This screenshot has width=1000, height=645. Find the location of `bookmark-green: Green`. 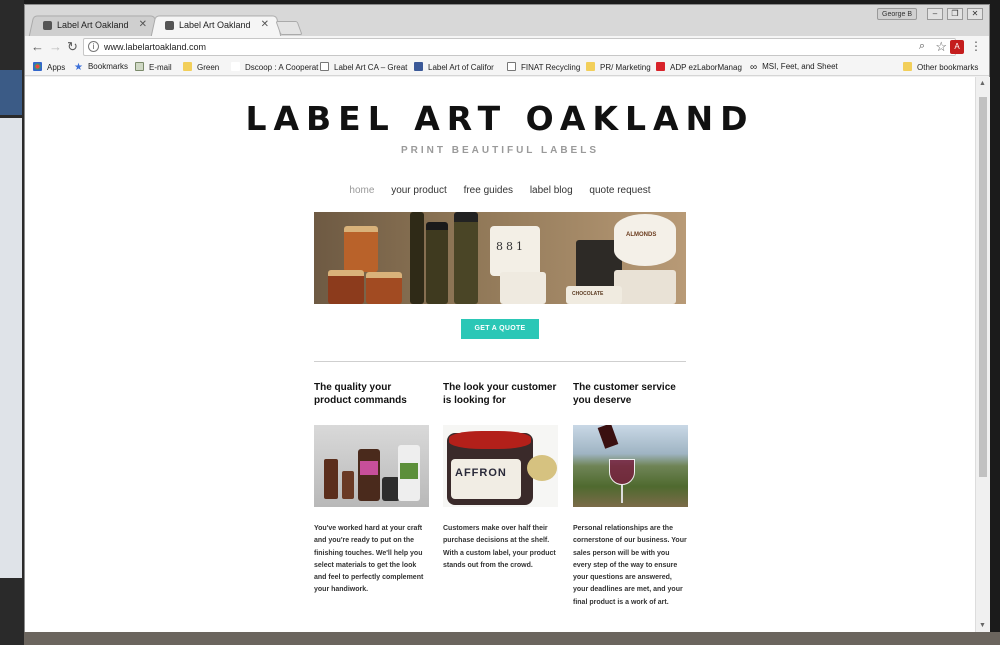

bookmark-green: Green is located at coordinates (201, 67).